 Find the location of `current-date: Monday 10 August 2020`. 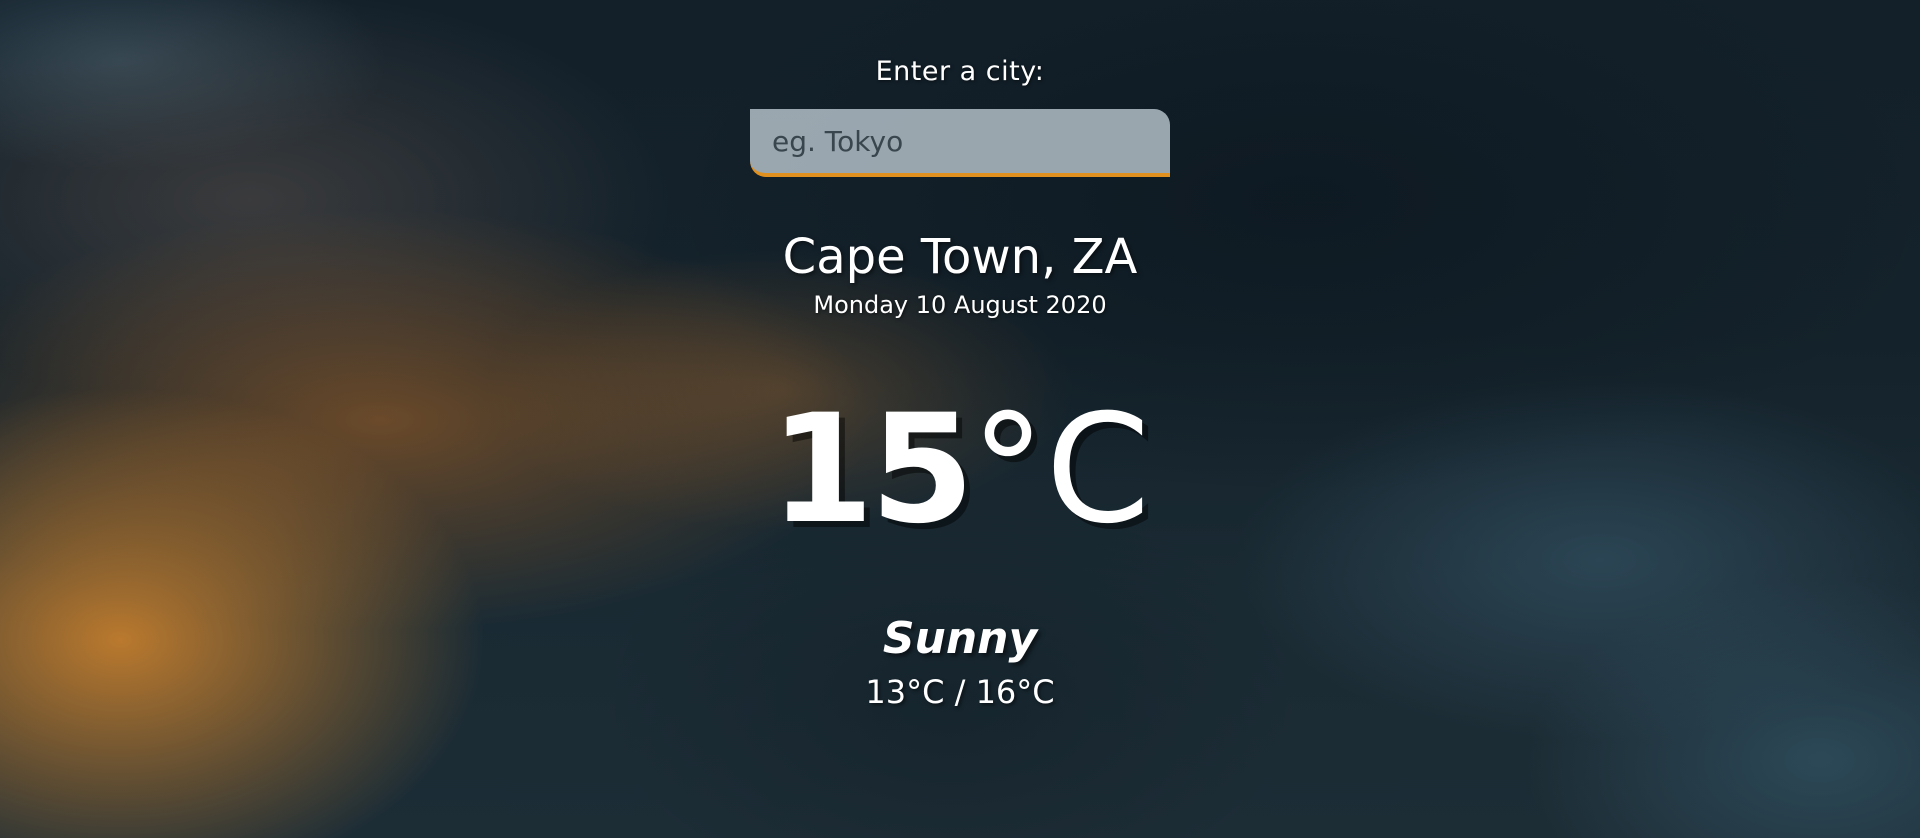

current-date: Monday 10 August 2020 is located at coordinates (960, 305).